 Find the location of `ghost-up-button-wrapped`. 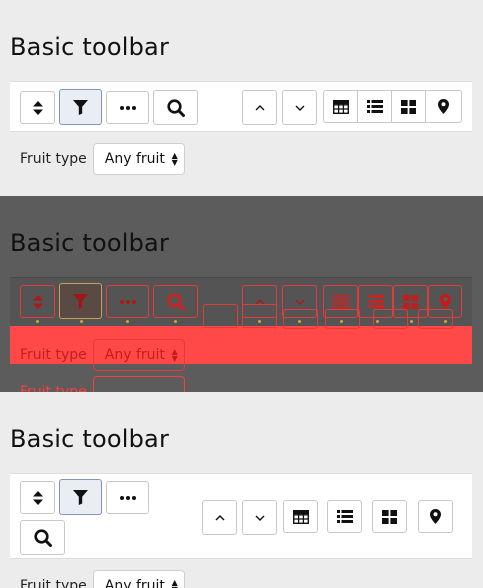

ghost-up-button-wrapped is located at coordinates (220, 316).